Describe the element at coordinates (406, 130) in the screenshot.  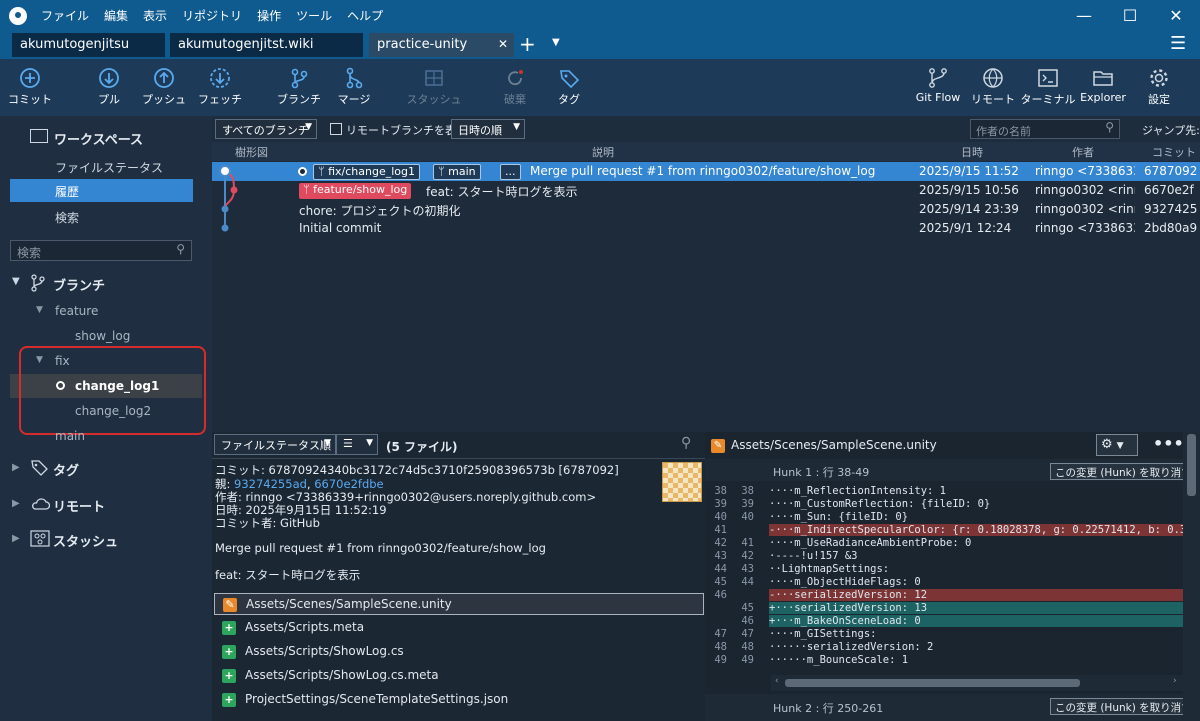
I see `show-remote-label: リモートブランチを表示` at that location.